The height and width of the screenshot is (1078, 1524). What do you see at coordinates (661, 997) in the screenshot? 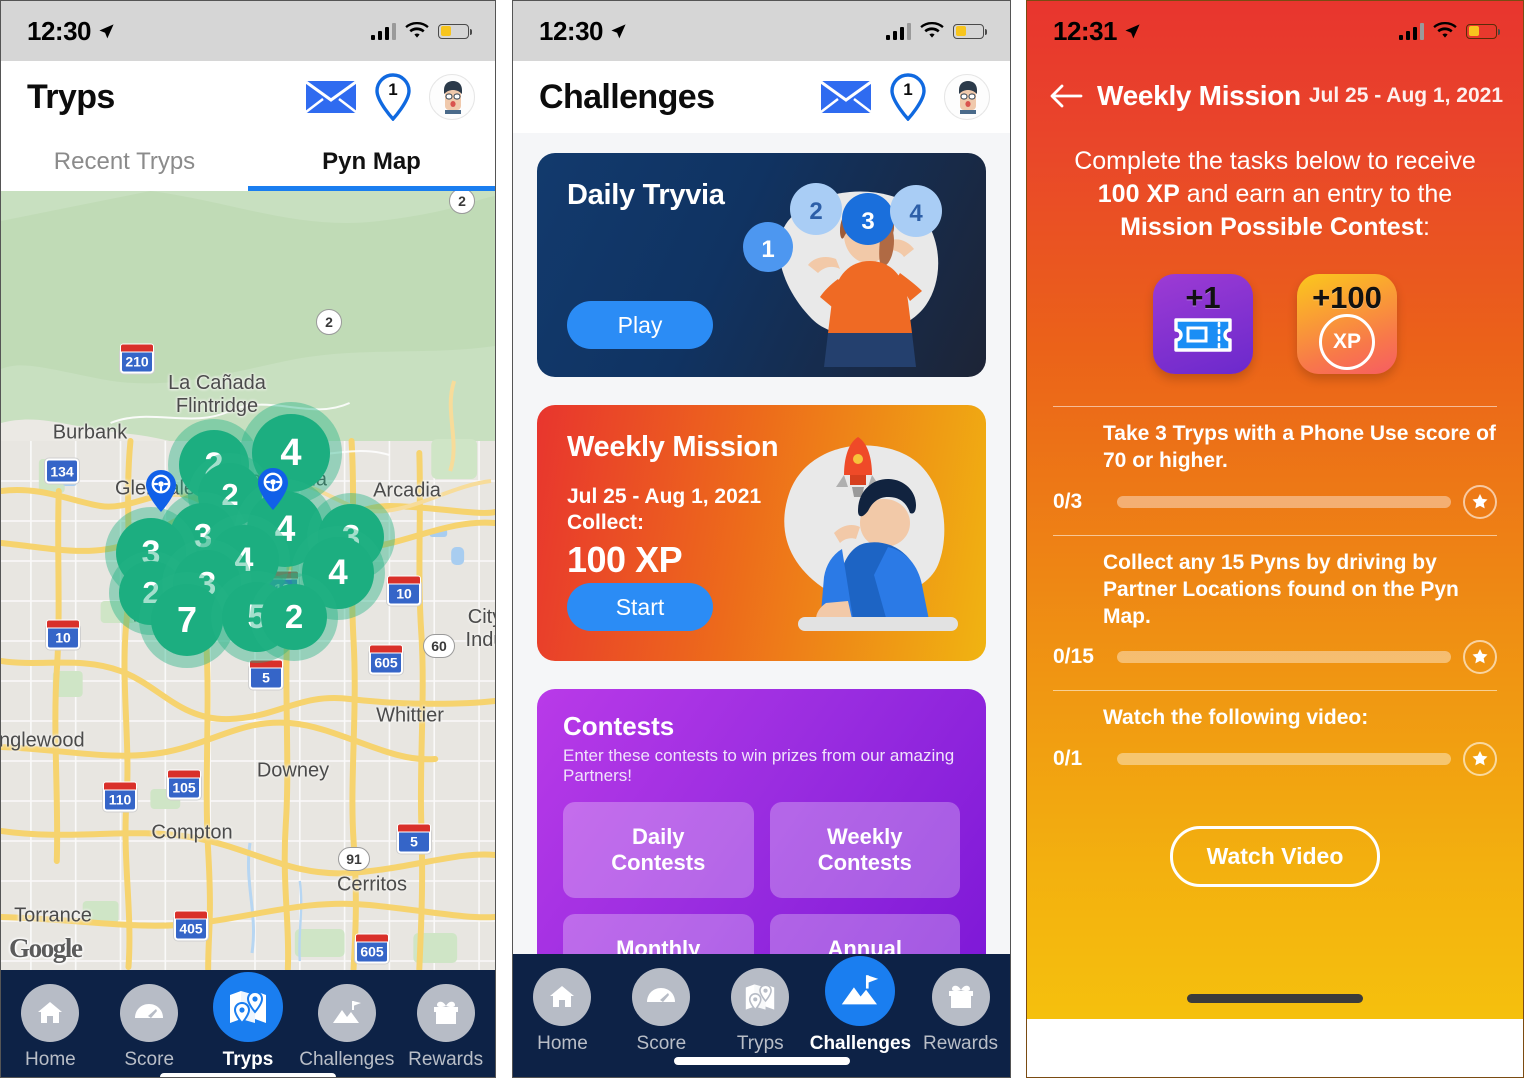
I see `gauge-icon` at bounding box center [661, 997].